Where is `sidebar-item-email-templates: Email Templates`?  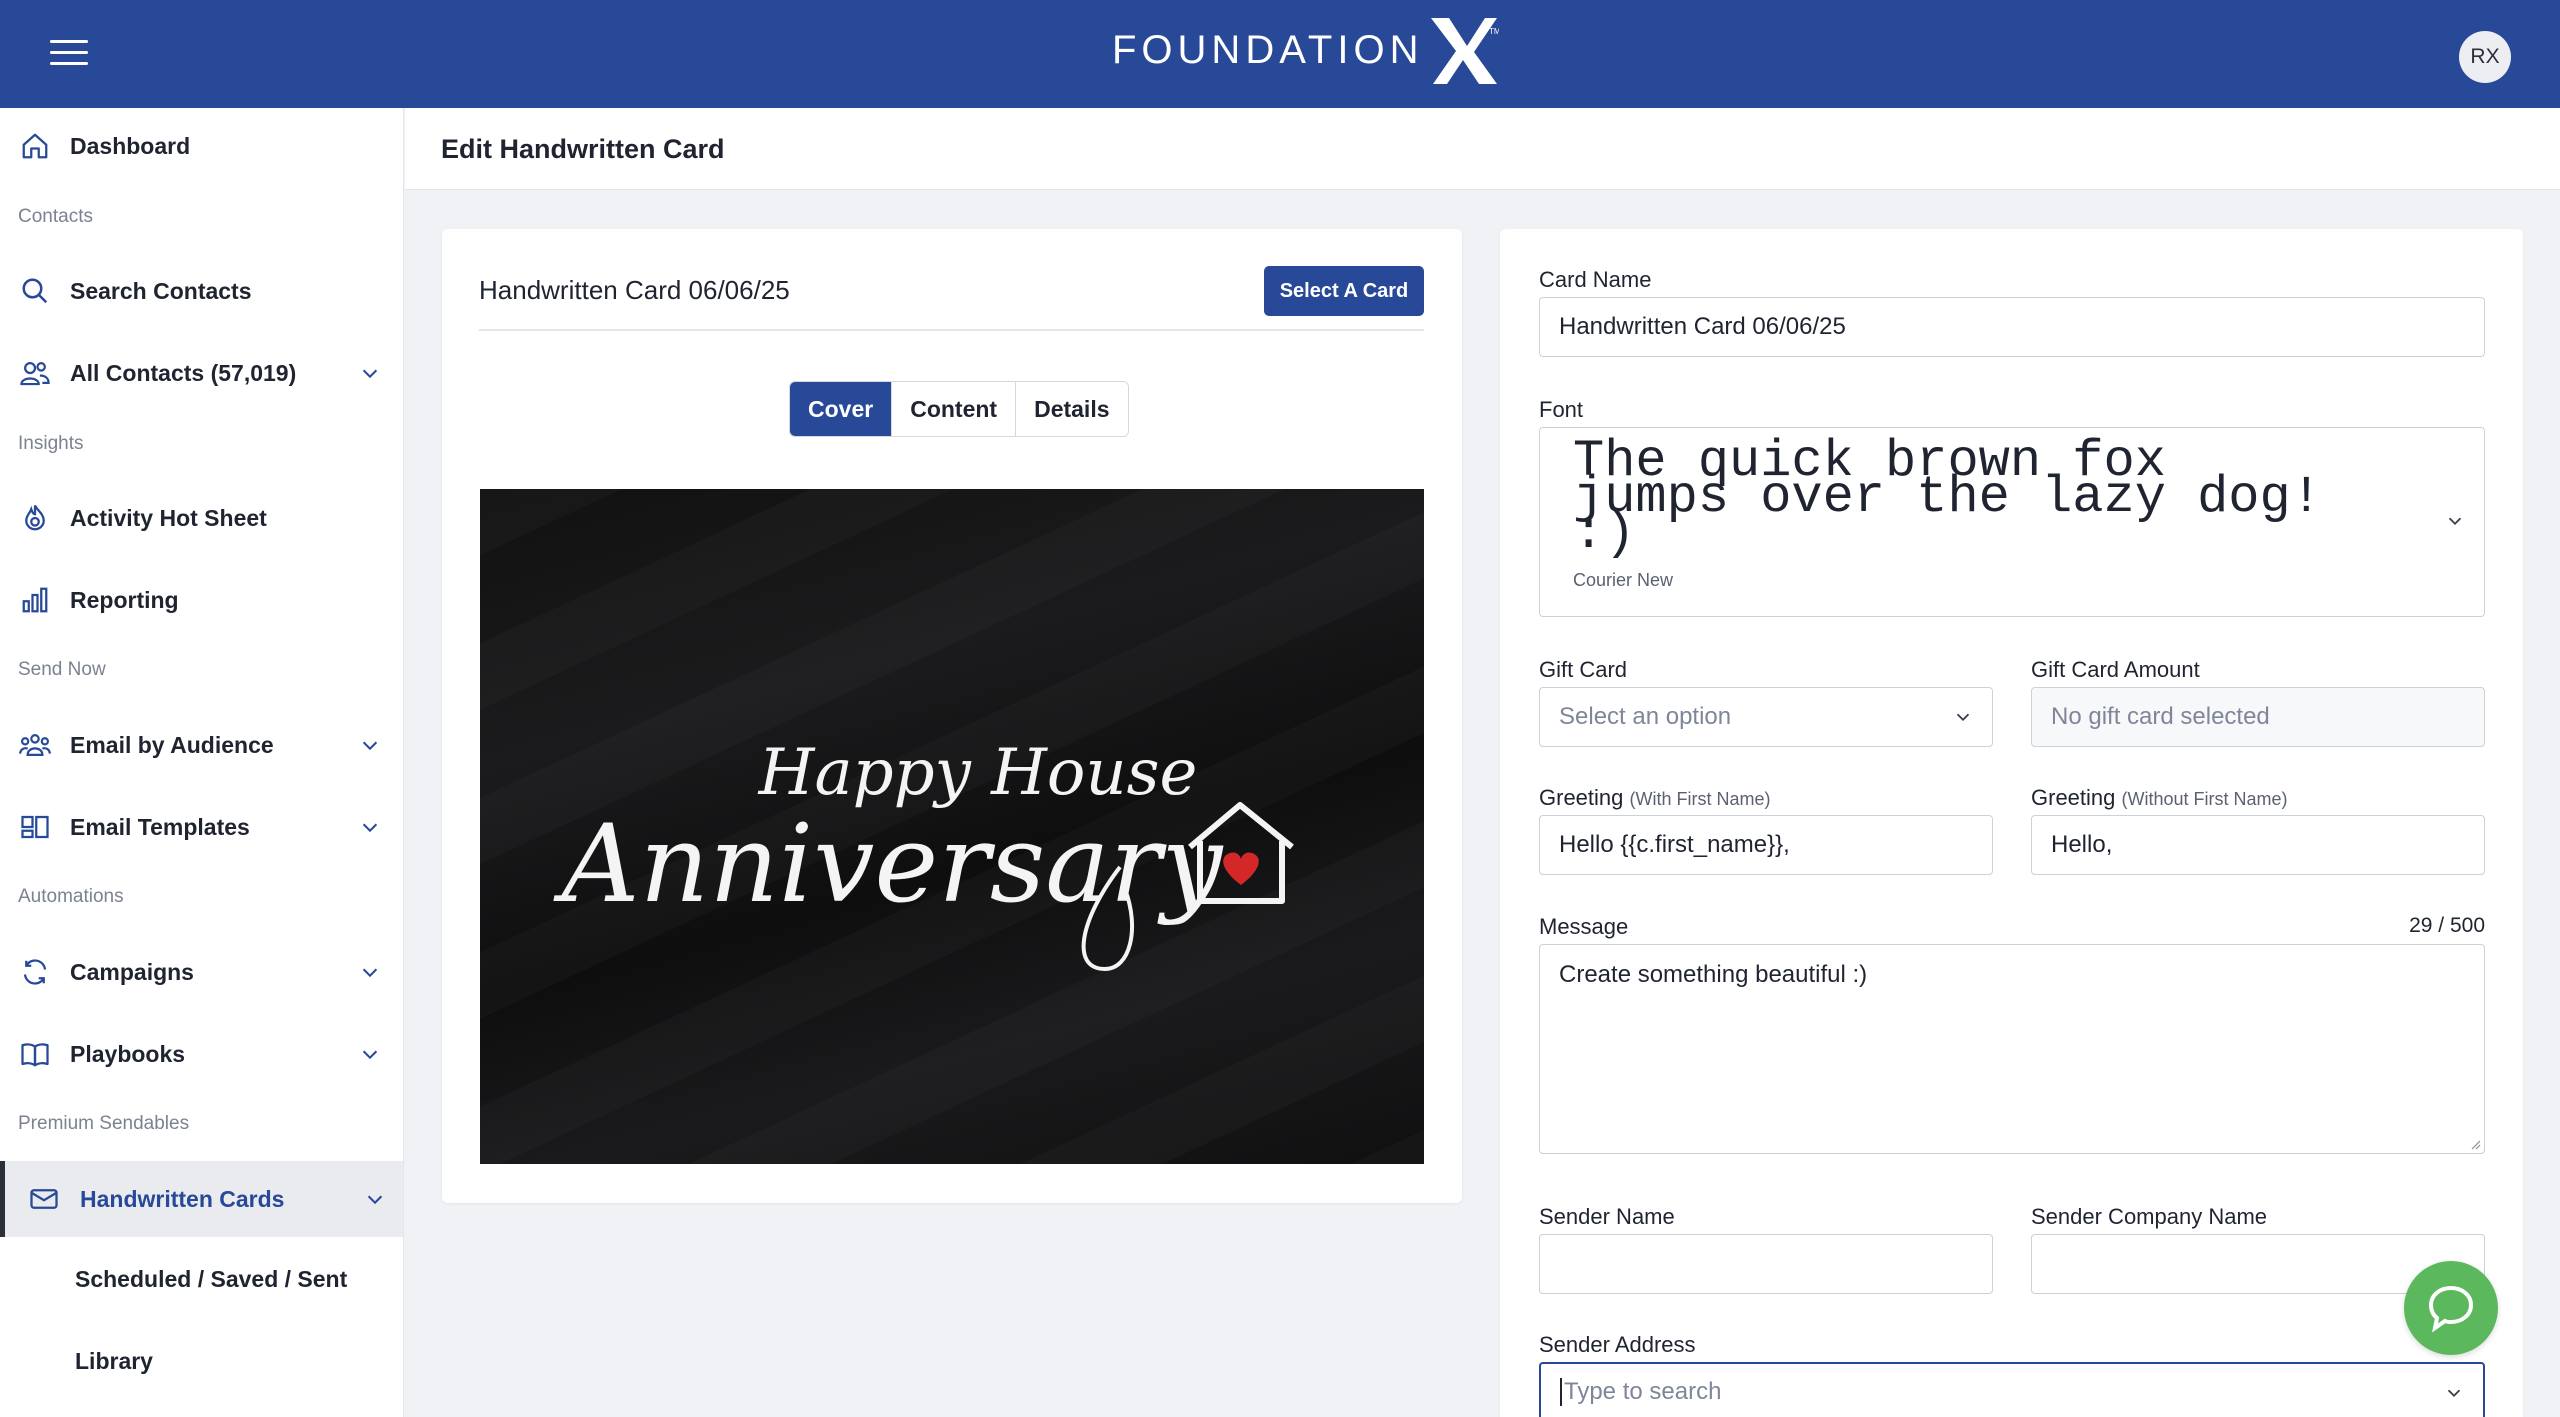 sidebar-item-email-templates: Email Templates is located at coordinates (201, 827).